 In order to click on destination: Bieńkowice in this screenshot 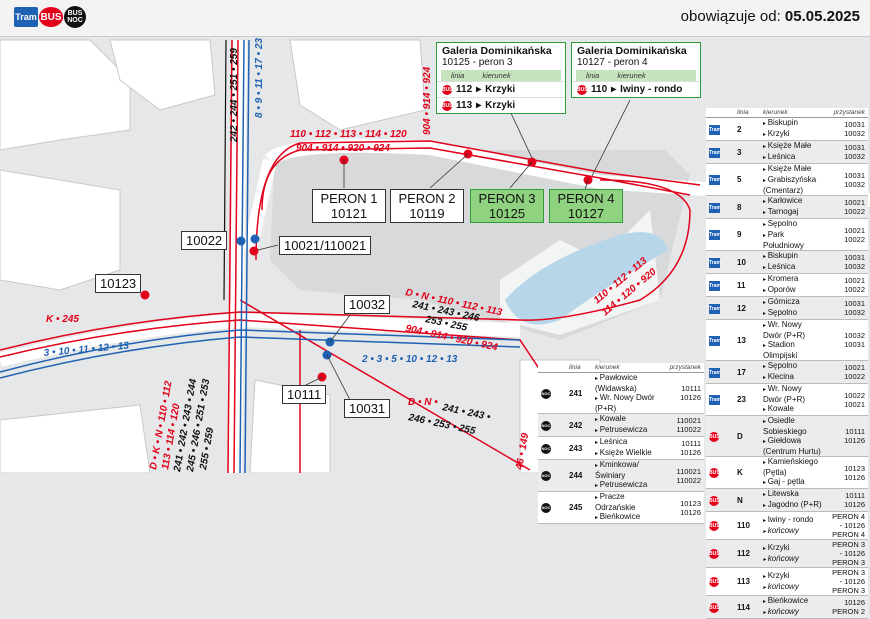, I will do `click(629, 517)`.